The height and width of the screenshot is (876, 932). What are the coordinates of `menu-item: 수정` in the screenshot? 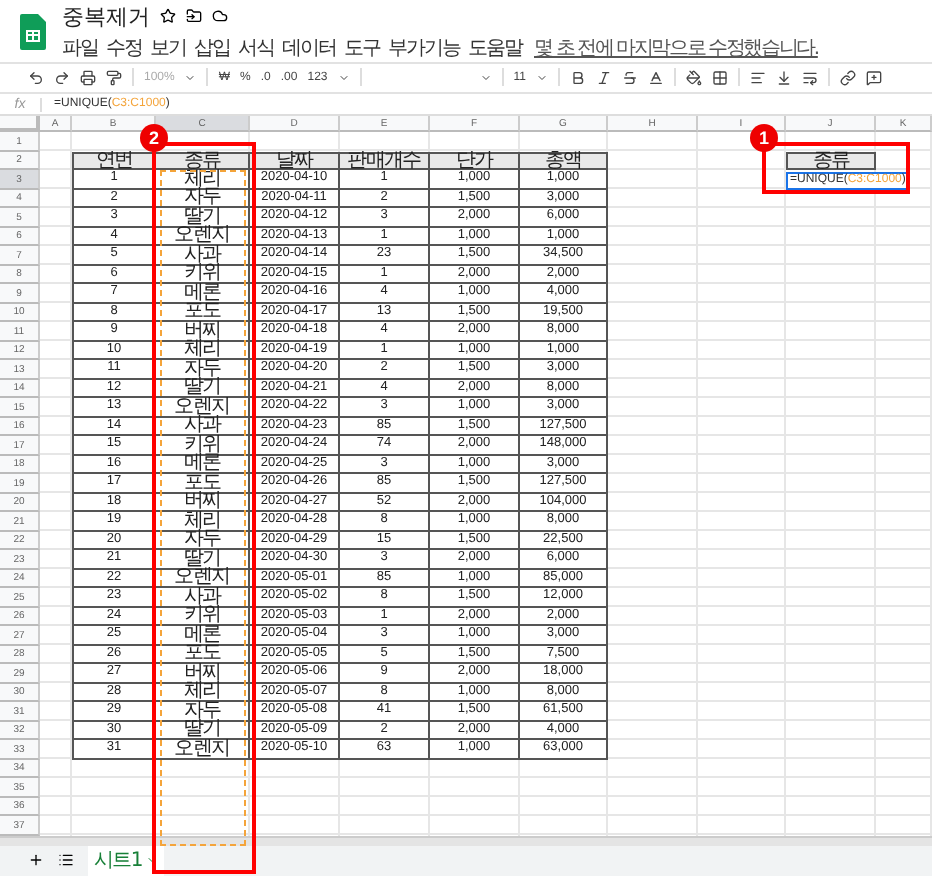 It's located at (124, 47).